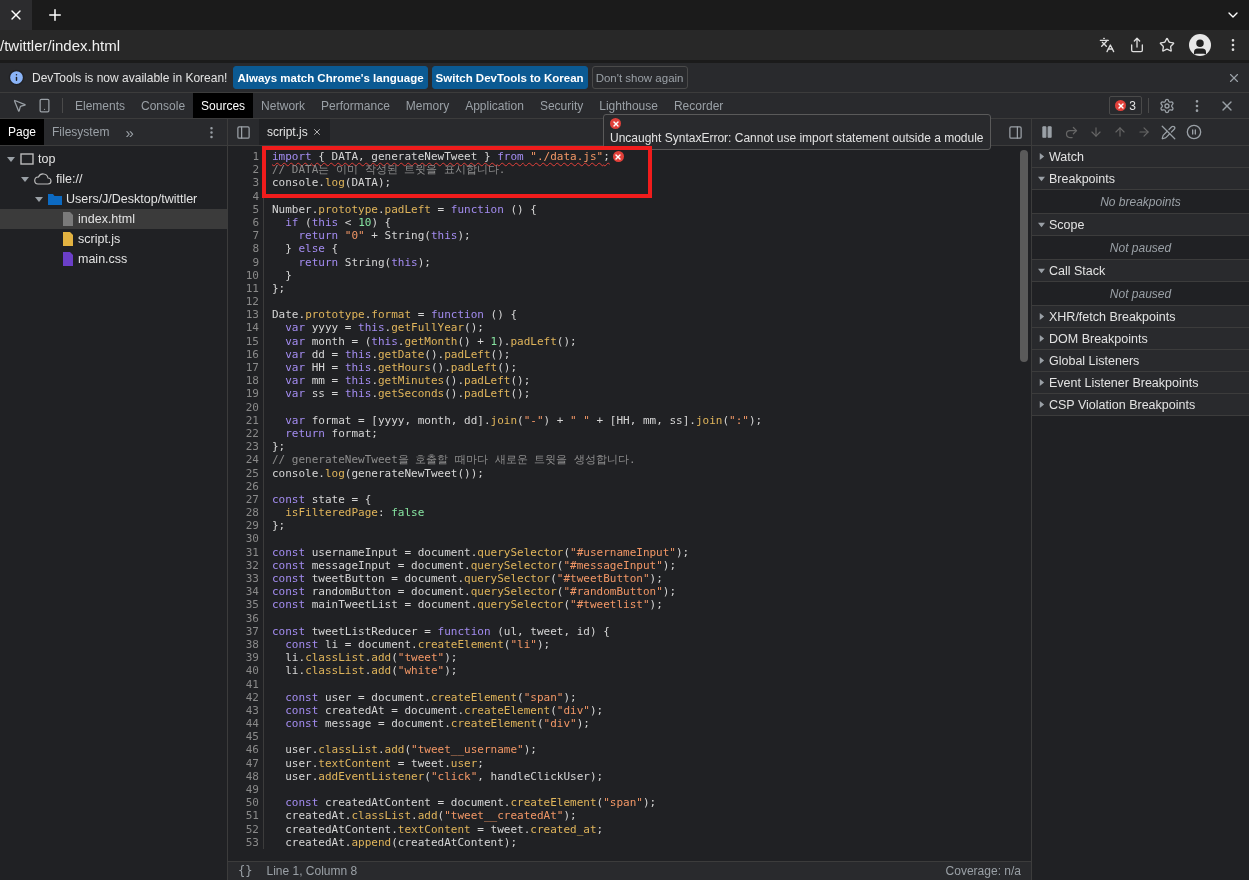 The image size is (1249, 880). I want to click on navigator-tab: Filesystem, so click(81, 132).